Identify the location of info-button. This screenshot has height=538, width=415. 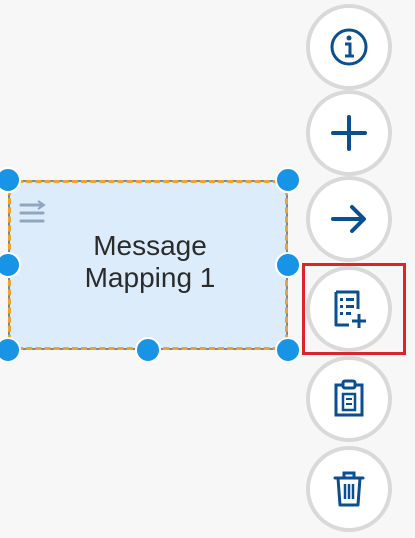
(349, 47).